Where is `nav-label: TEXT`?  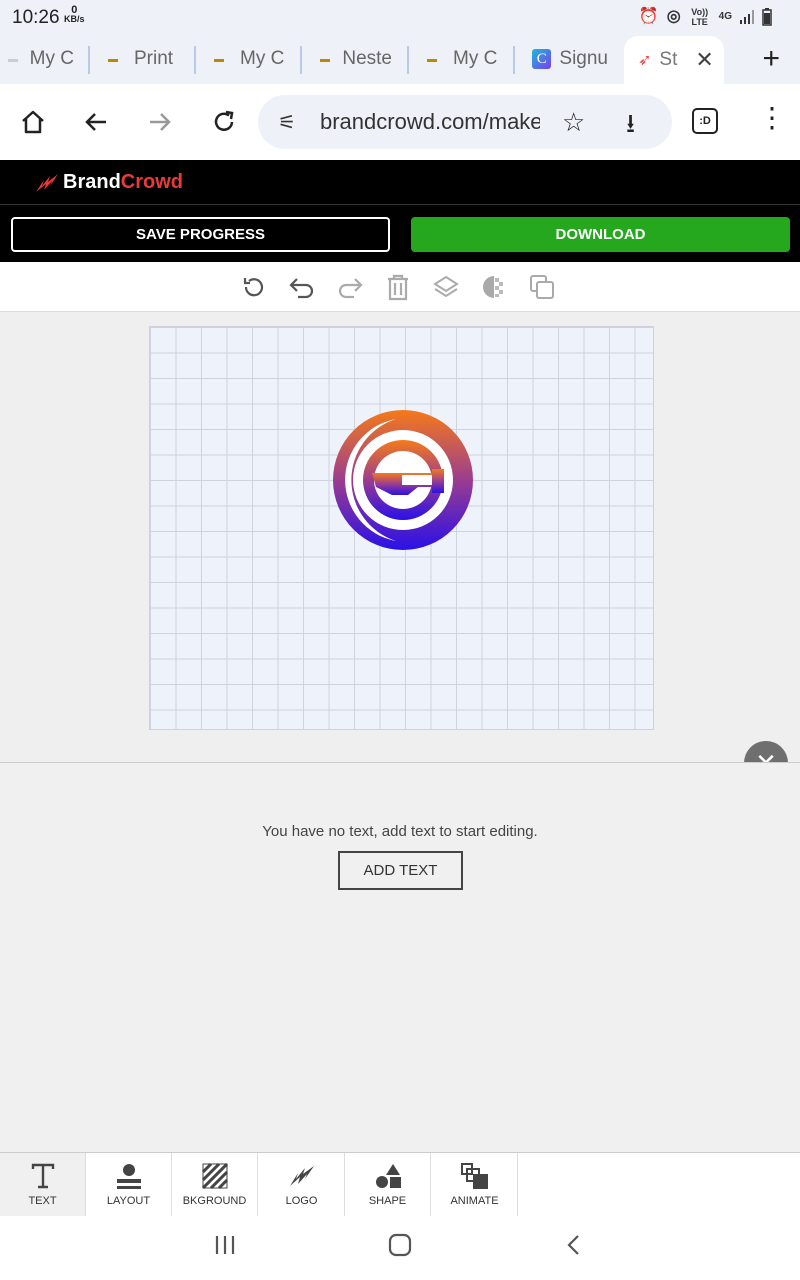 nav-label: TEXT is located at coordinates (42, 1201).